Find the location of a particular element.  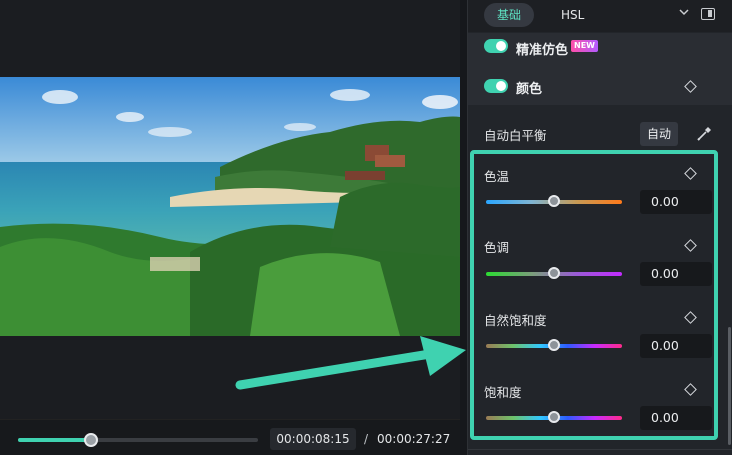

auto-white-balance-label: 自动白平衡 is located at coordinates (515, 135).